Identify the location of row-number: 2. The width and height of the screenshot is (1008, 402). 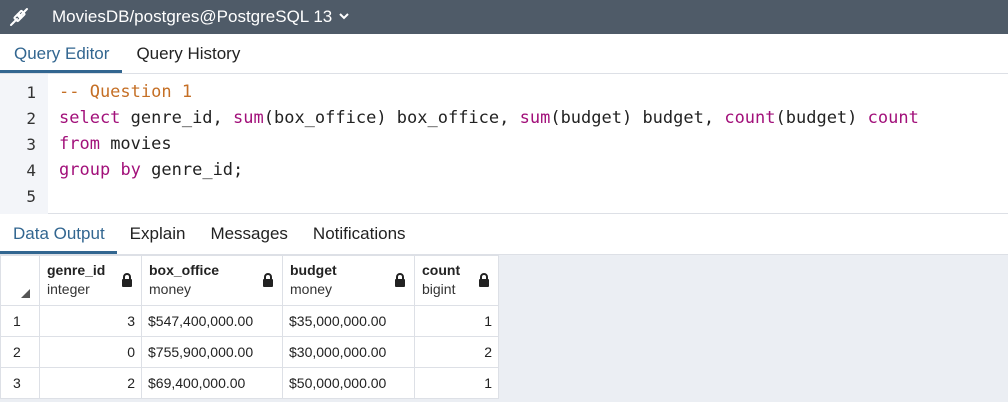
(20, 352).